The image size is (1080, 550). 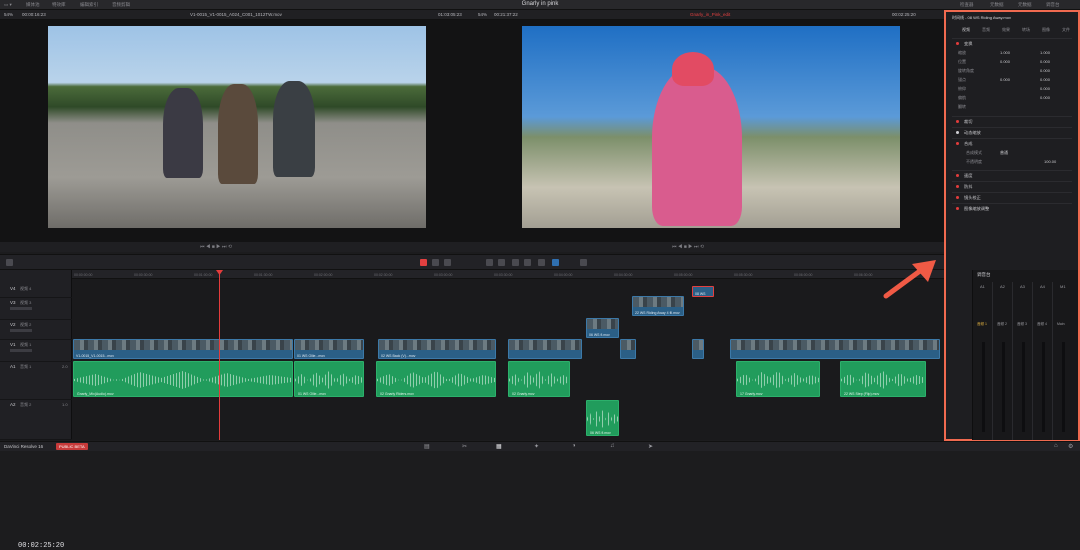 I want to click on section-stabilization: 防抖, so click(x=1012, y=186).